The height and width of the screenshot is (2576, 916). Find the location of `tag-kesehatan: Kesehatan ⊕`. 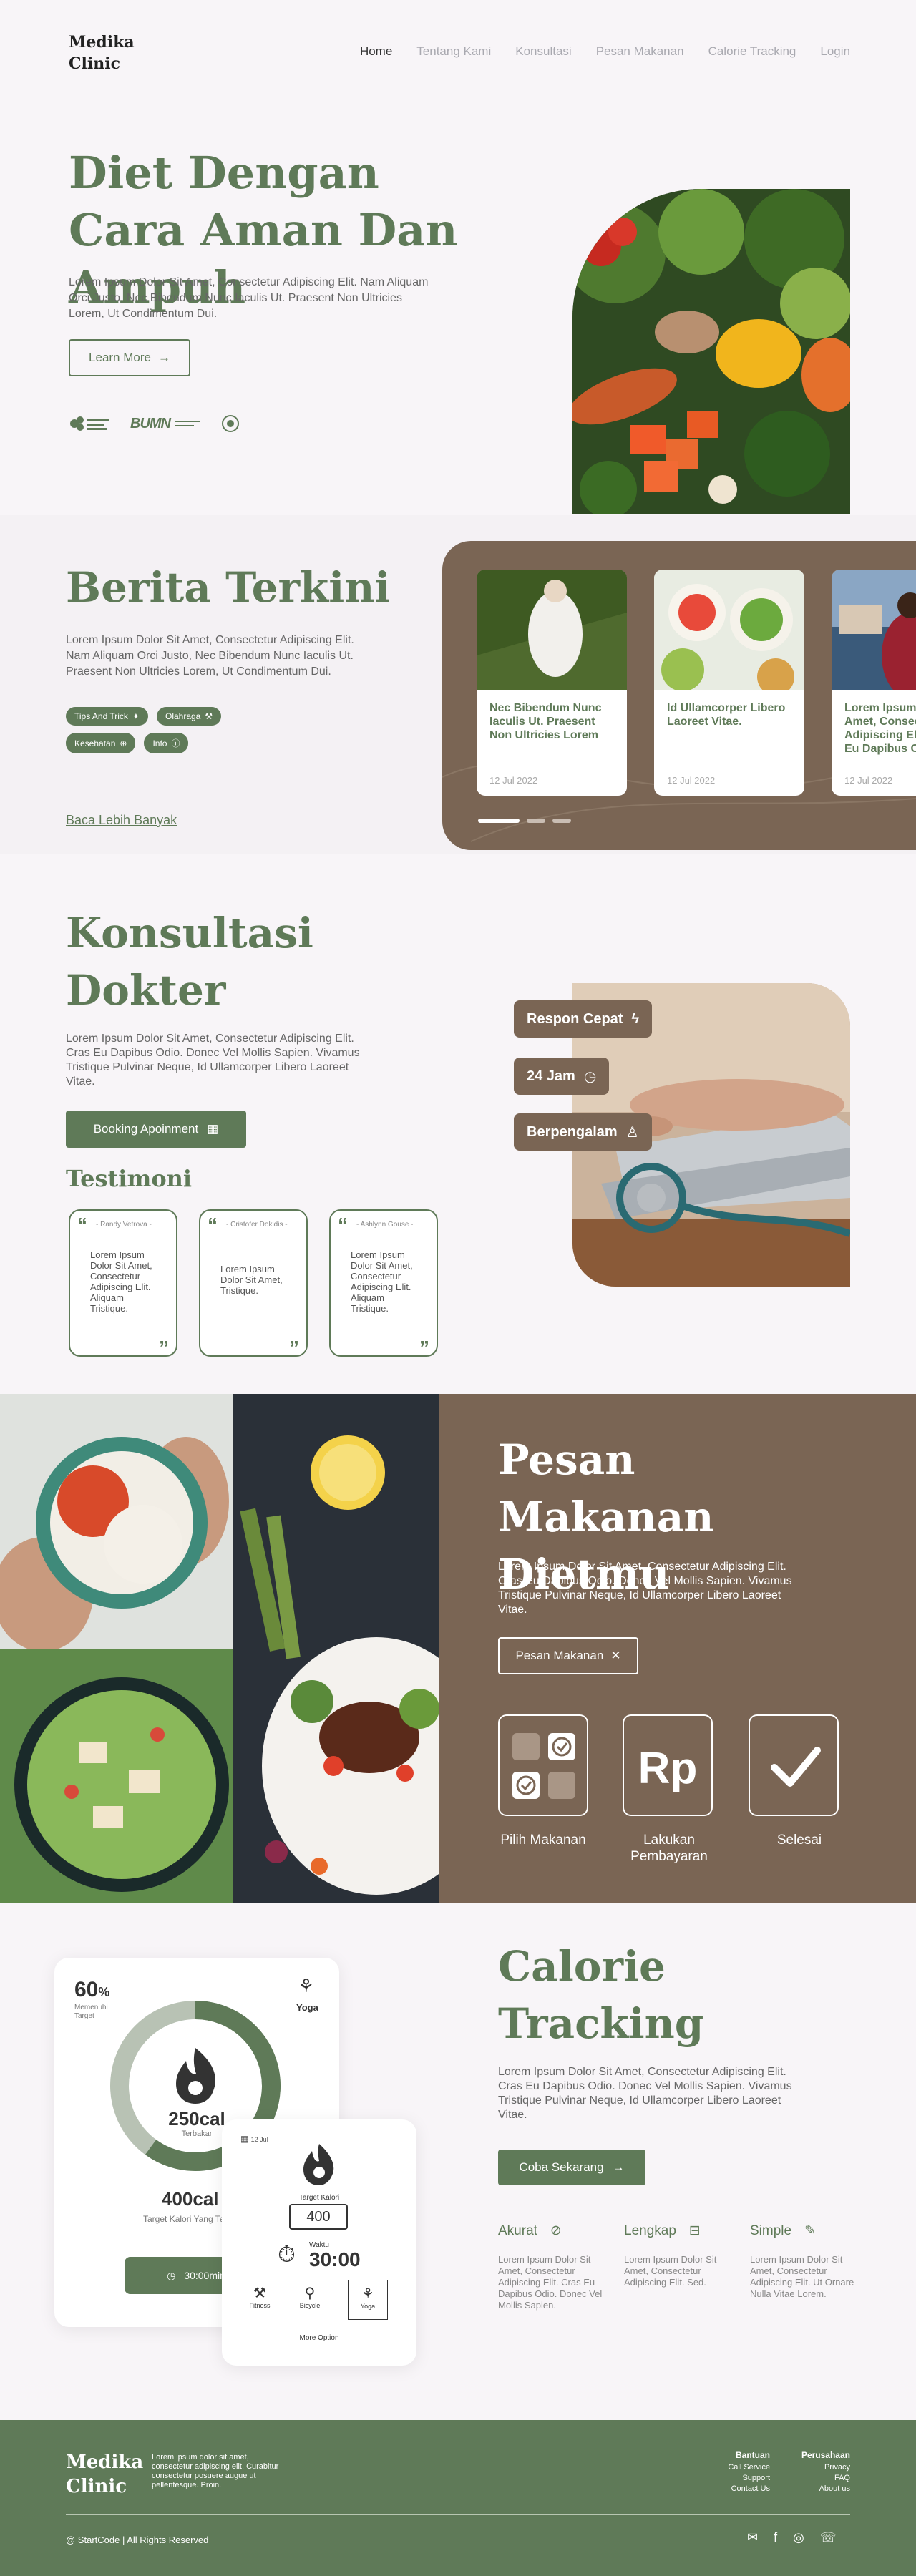

tag-kesehatan: Kesehatan ⊕ is located at coordinates (101, 743).